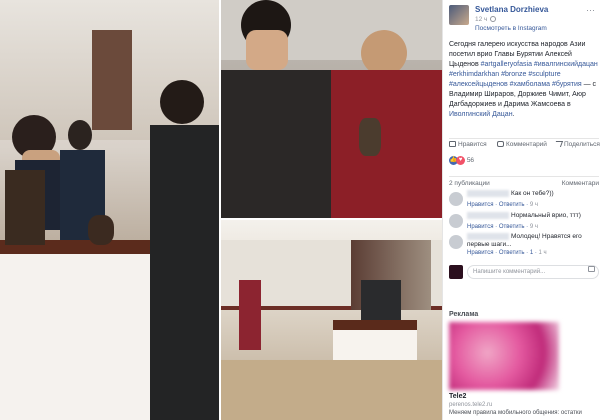 The height and width of the screenshot is (420, 600). What do you see at coordinates (511, 9) in the screenshot?
I see `author-name: Svetlana Dorzhieva` at bounding box center [511, 9].